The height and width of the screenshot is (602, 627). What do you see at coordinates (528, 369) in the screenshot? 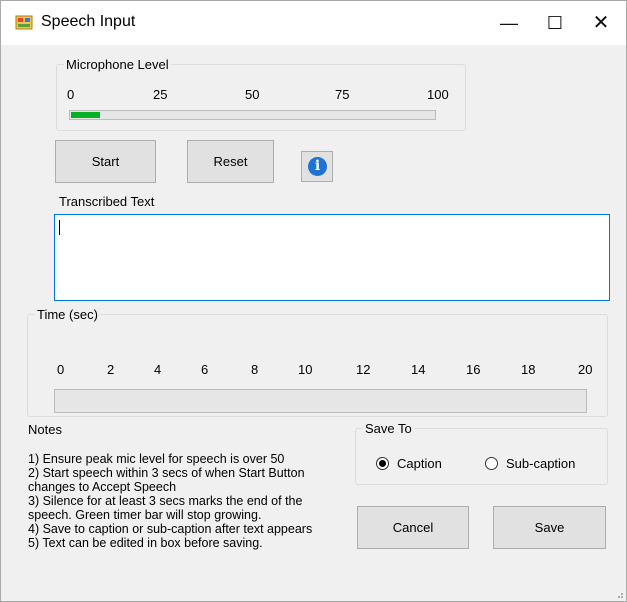
I see `time-tick-18: 18` at bounding box center [528, 369].